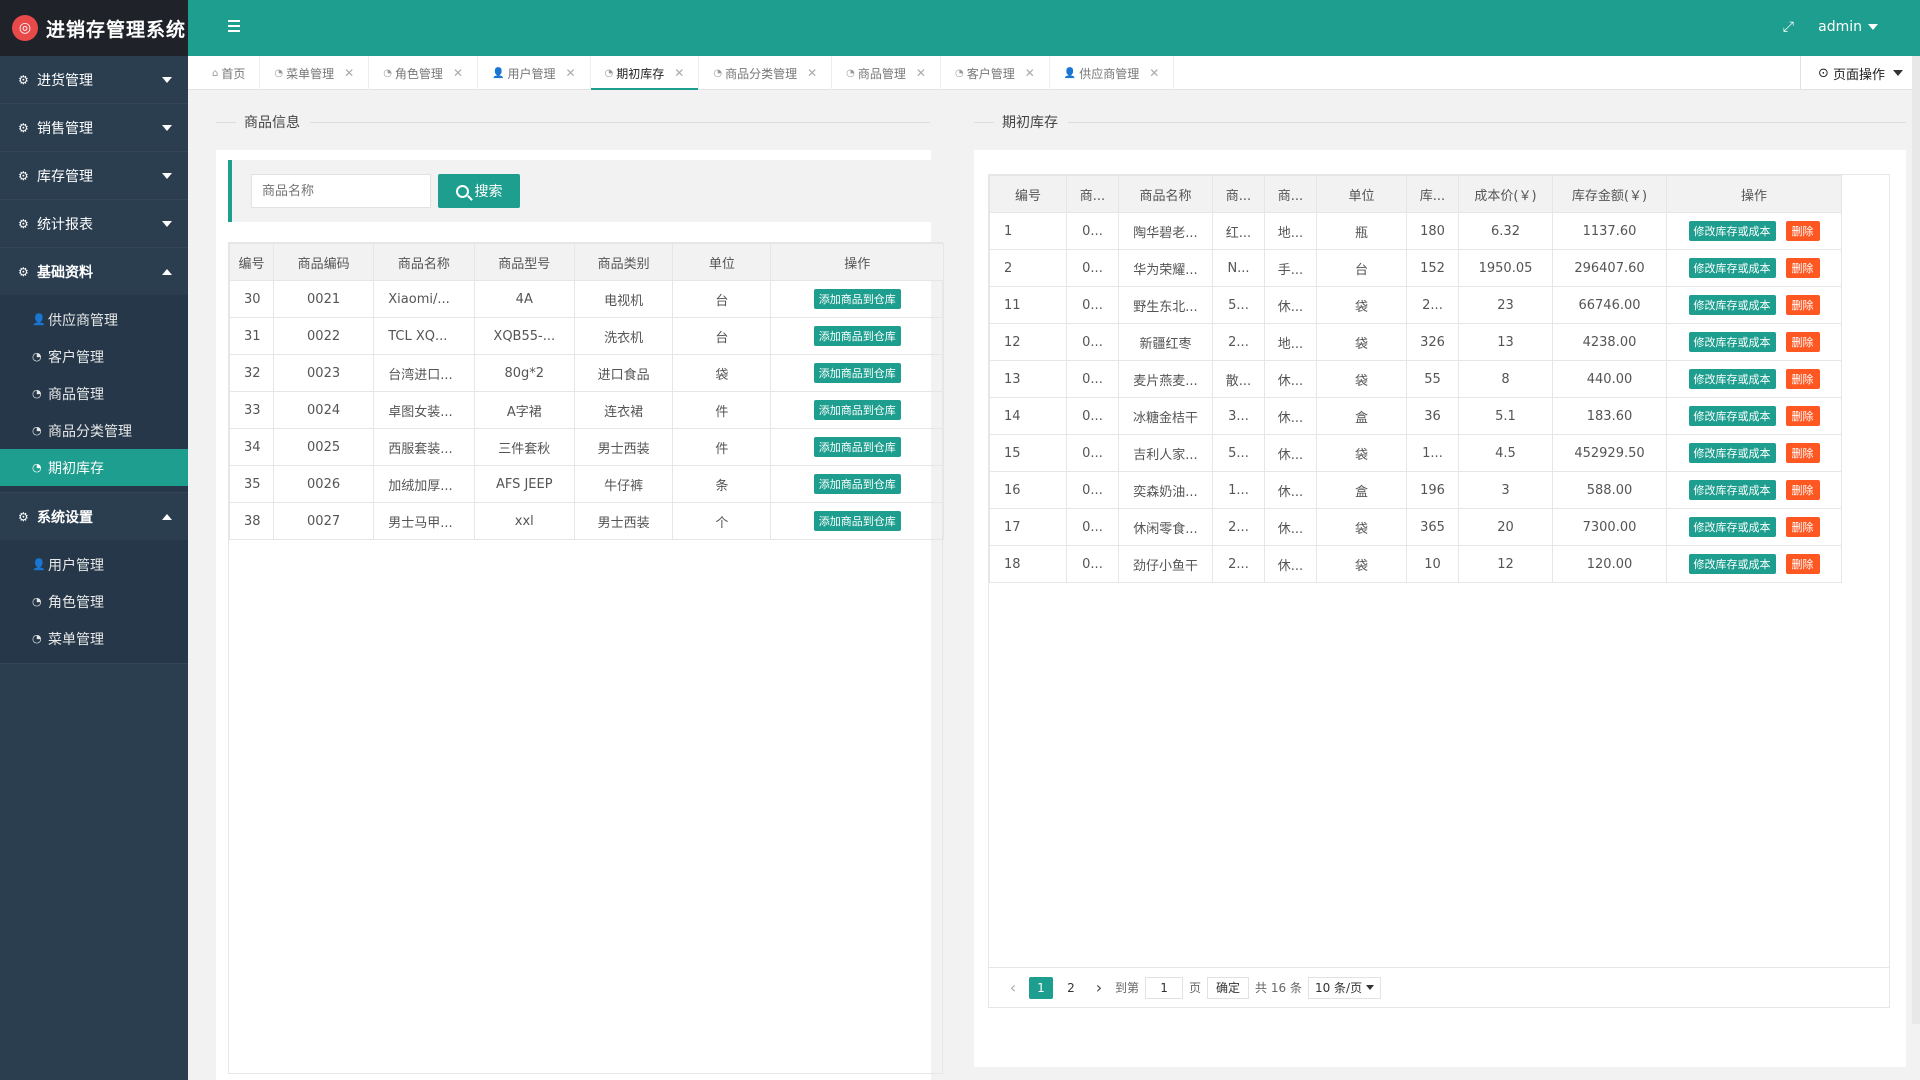  Describe the element at coordinates (1344, 987) in the screenshot. I see `per-page-select: 10 条/页` at that location.